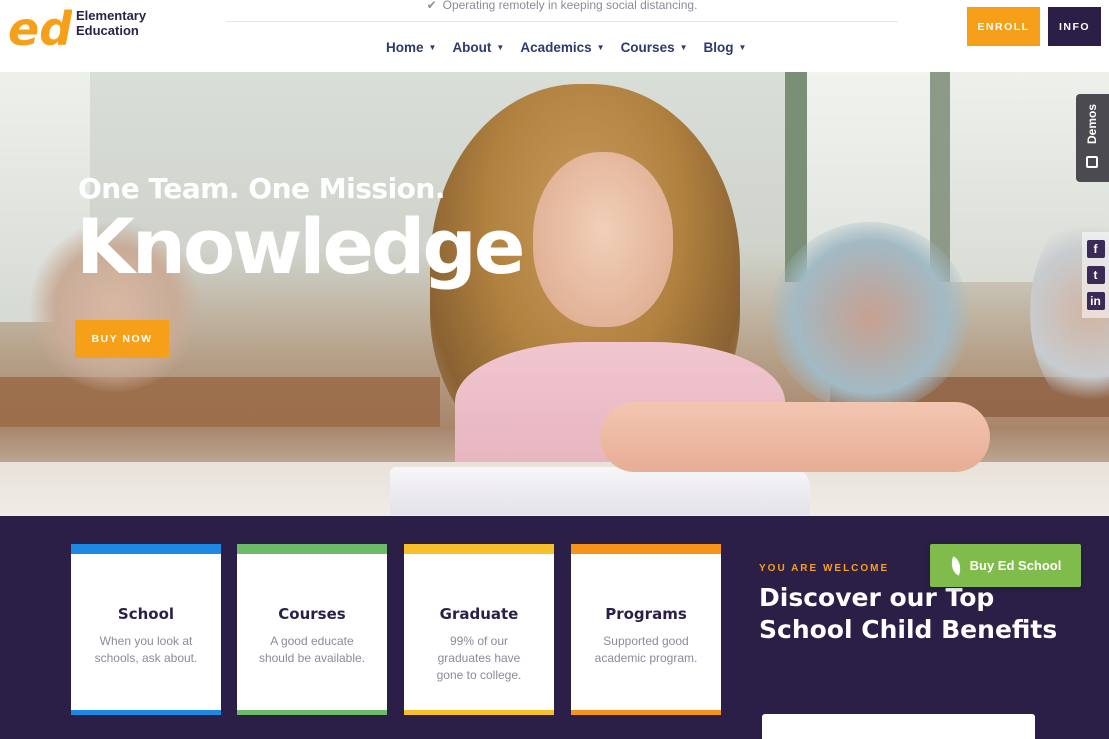 The image size is (1109, 739). What do you see at coordinates (955, 565) in the screenshot?
I see `leaf-icon` at bounding box center [955, 565].